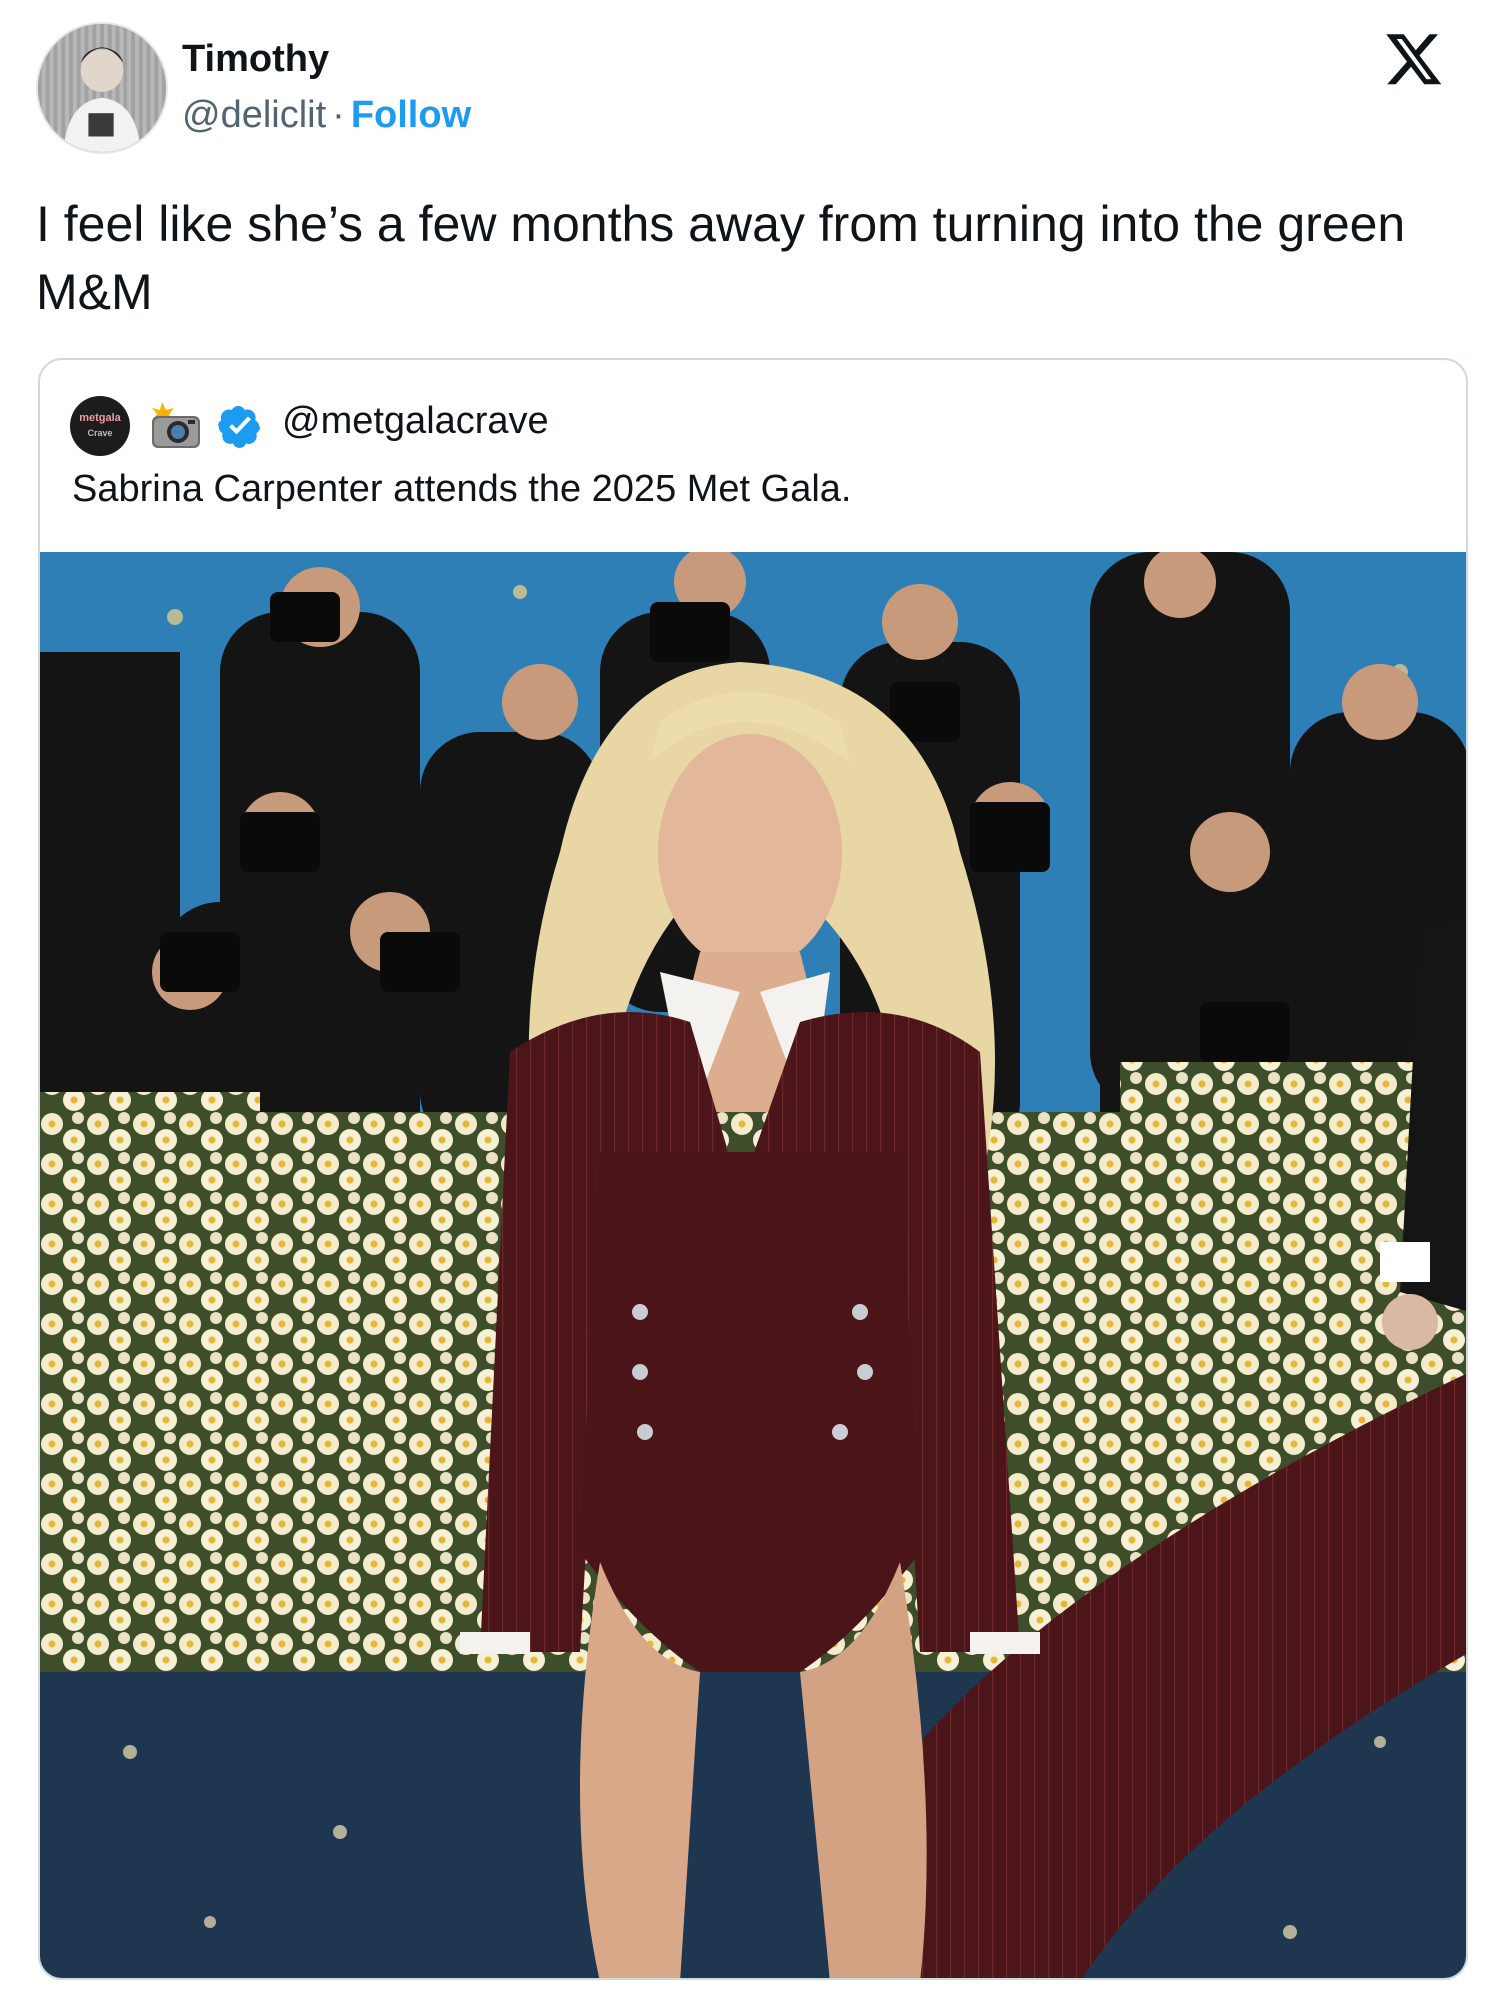  I want to click on avatar-label-top: metgala, so click(100, 418).